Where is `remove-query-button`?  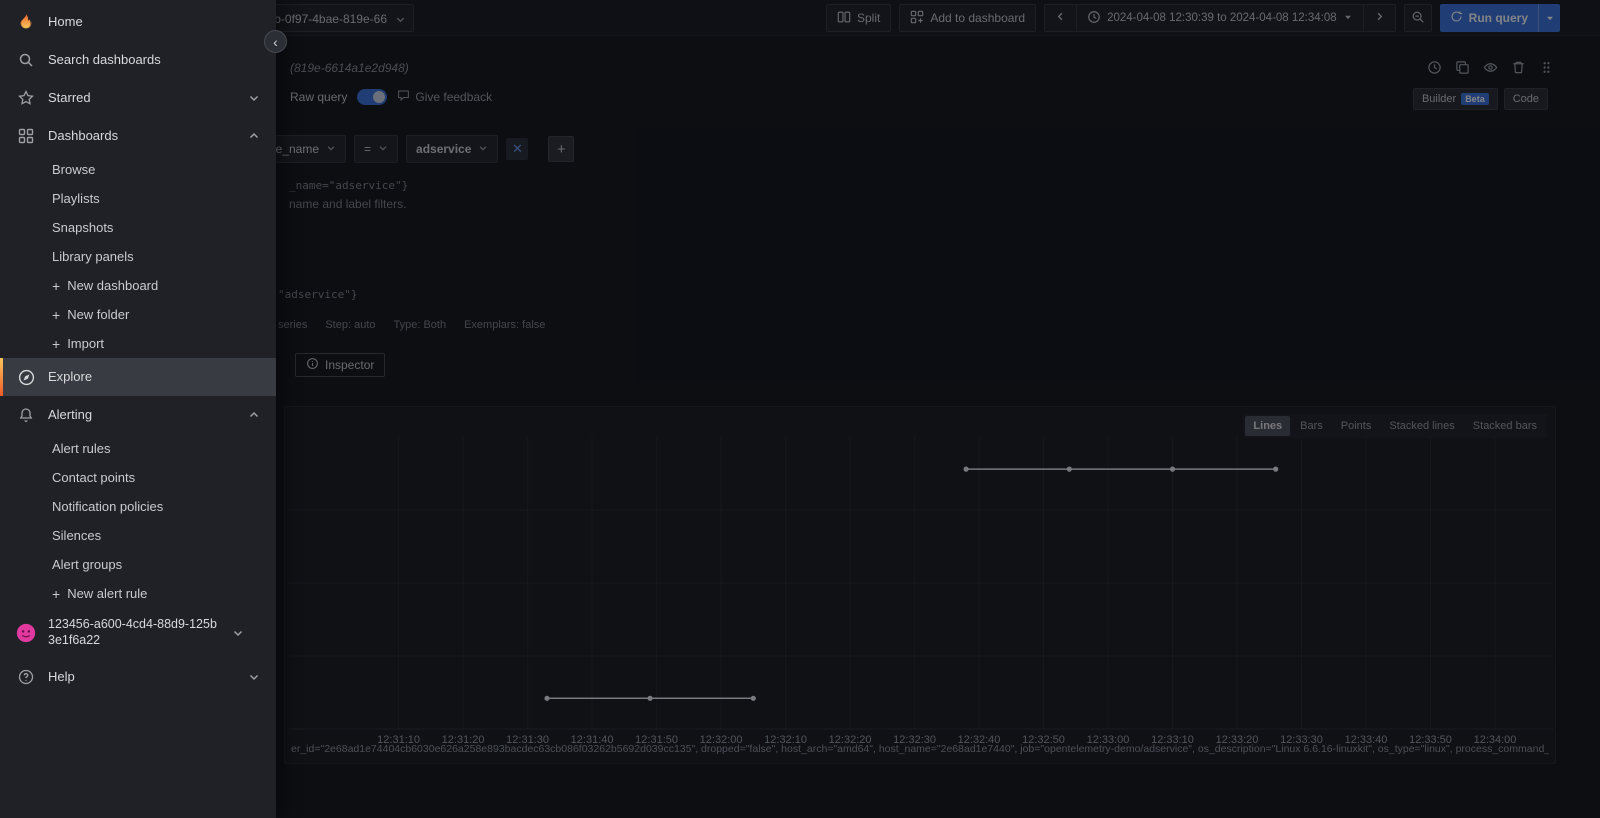 remove-query-button is located at coordinates (1518, 69).